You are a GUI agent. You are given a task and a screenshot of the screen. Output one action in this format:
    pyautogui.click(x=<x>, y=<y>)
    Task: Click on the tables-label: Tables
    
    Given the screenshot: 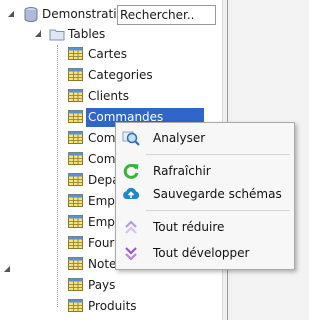 What is the action you would take?
    pyautogui.click(x=87, y=34)
    